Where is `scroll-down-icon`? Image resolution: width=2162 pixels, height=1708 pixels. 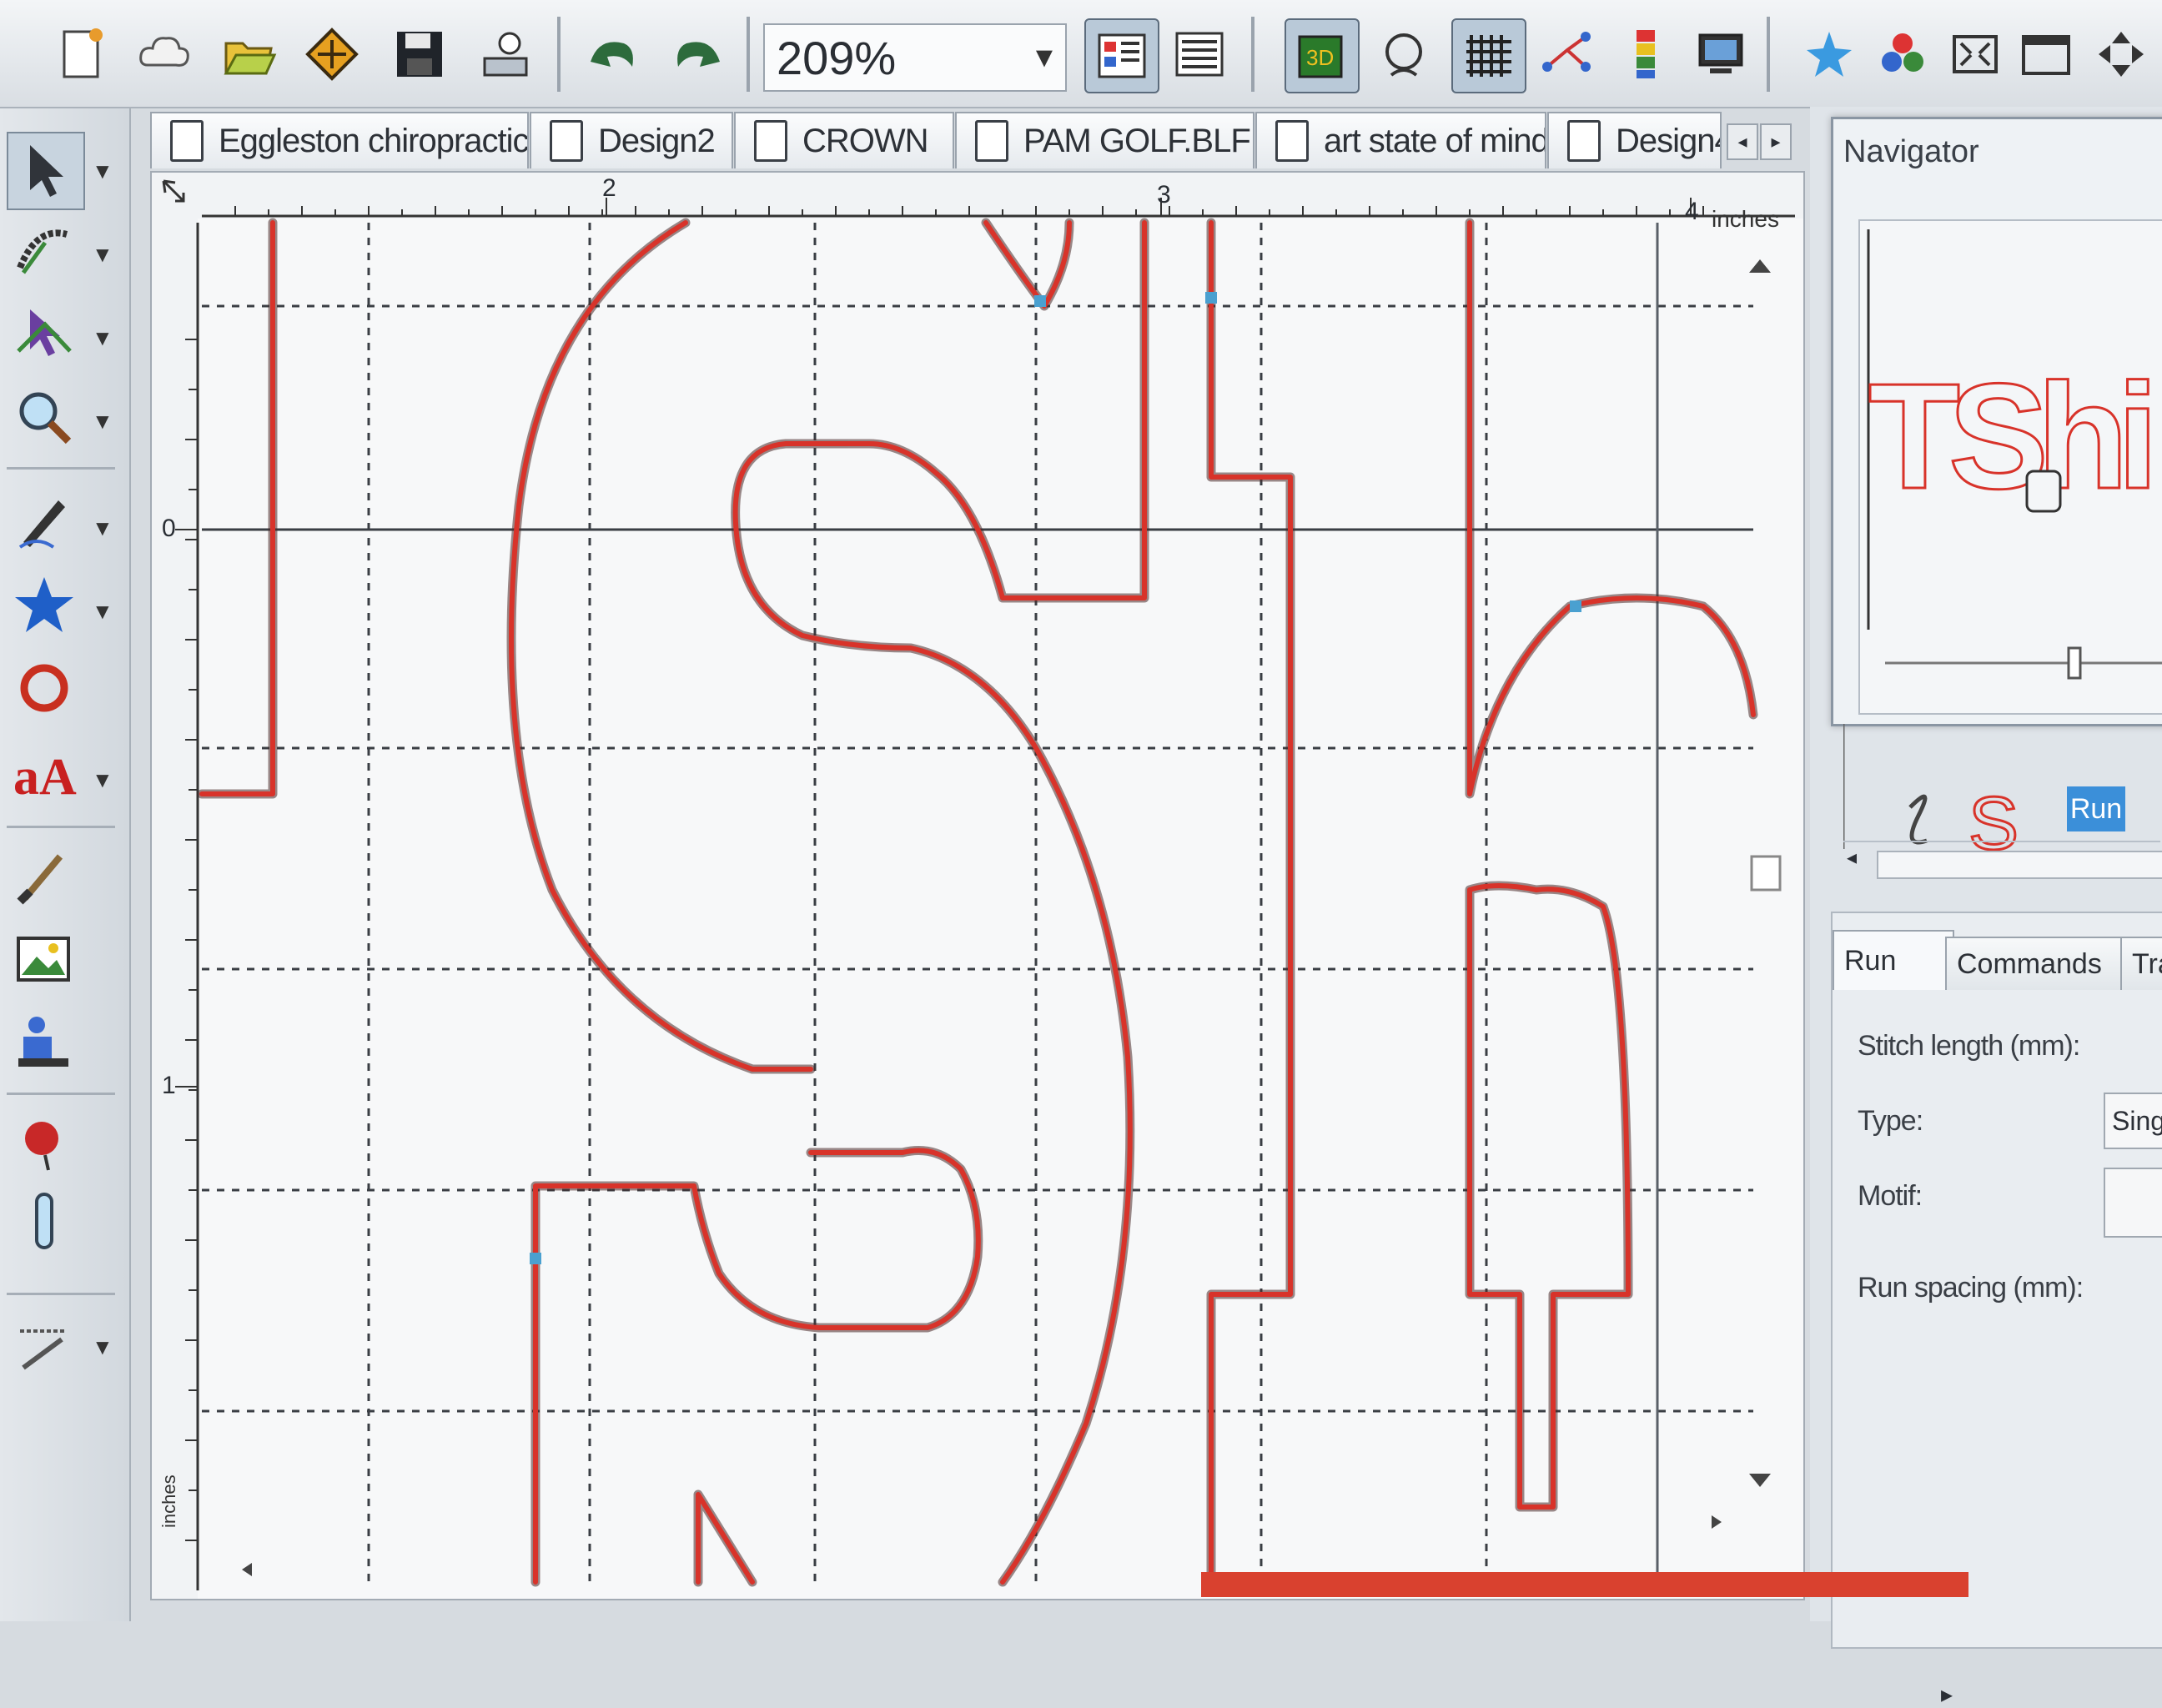
scroll-down-icon is located at coordinates (1760, 1480).